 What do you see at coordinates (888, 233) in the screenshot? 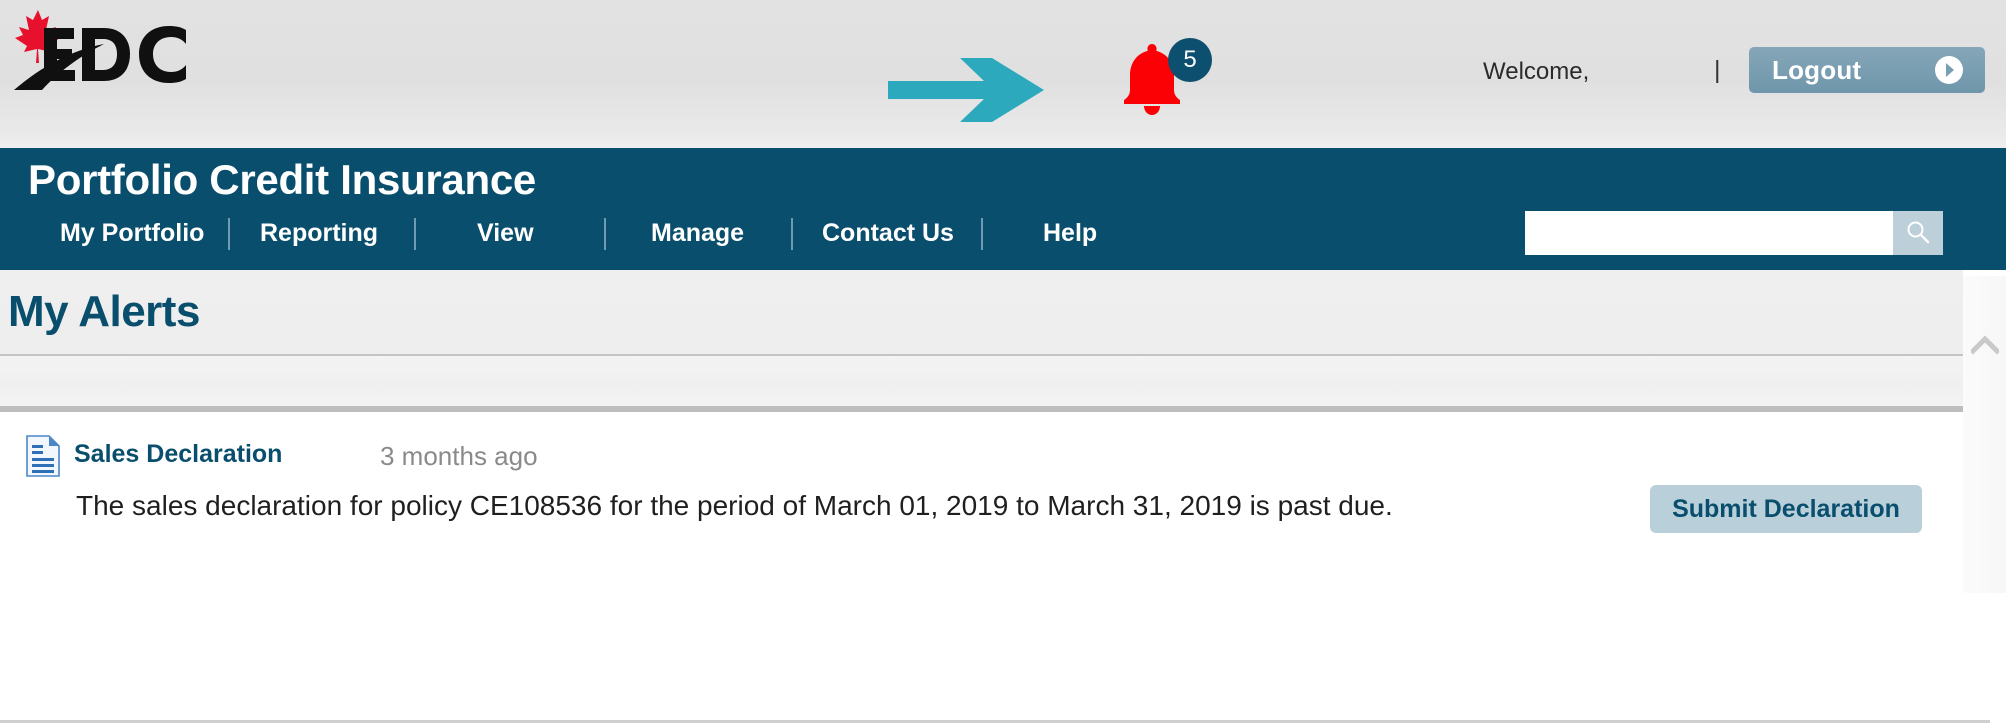
I see `nav-item-contact-us: Contact Us` at bounding box center [888, 233].